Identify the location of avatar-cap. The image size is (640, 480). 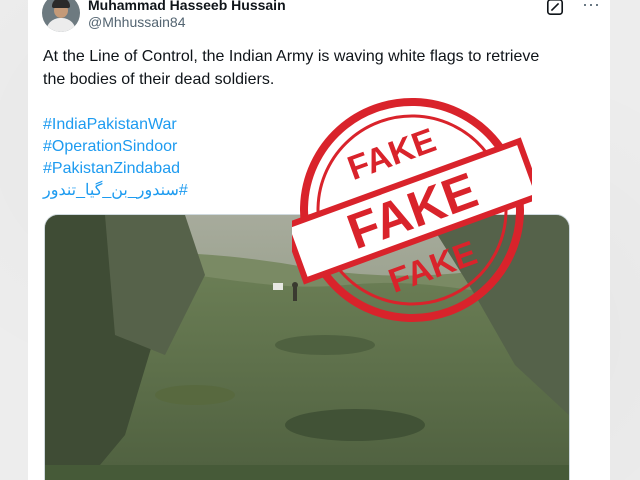
(61, 4).